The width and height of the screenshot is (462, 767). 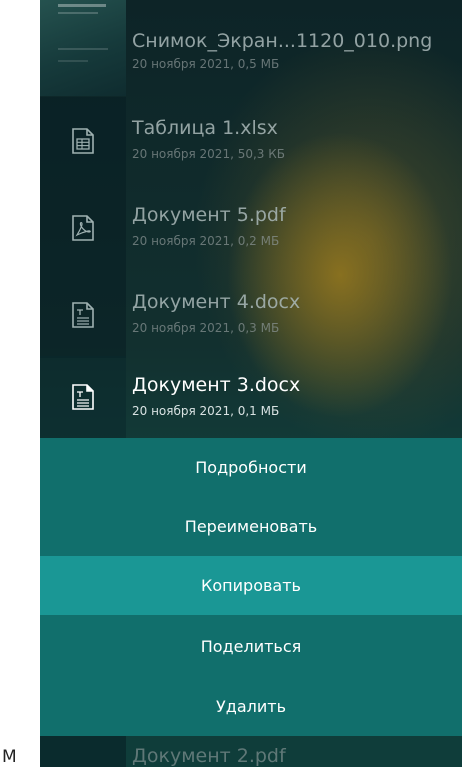 What do you see at coordinates (251, 227) in the screenshot?
I see `file-row-pdf: Документ 5.pdf 20 ноября 2021, 0,2 МБ` at bounding box center [251, 227].